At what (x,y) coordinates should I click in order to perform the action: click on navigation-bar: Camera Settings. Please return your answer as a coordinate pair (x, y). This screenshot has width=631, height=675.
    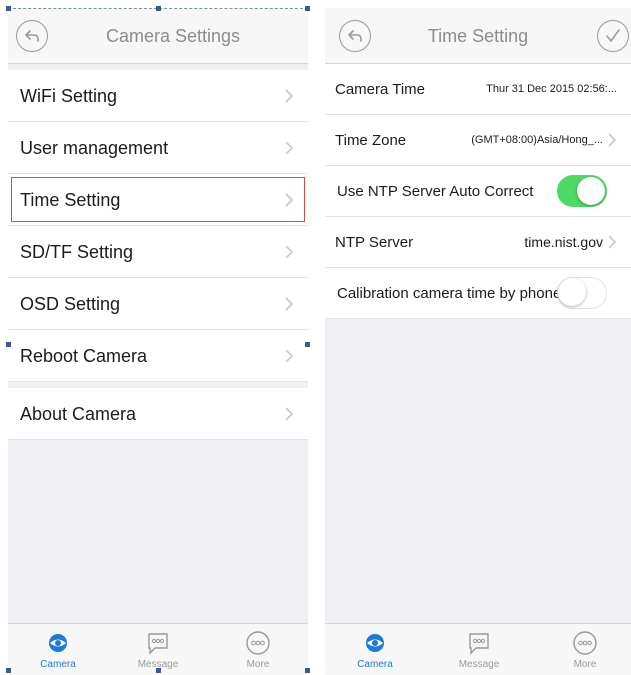
    Looking at the image, I should click on (158, 36).